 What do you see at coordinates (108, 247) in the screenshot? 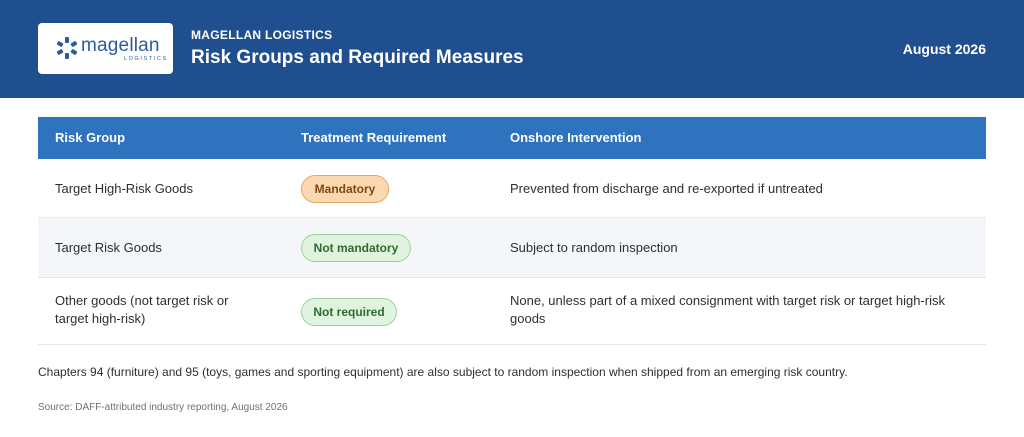
I see `risk-group-cell: Target Risk Goods` at bounding box center [108, 247].